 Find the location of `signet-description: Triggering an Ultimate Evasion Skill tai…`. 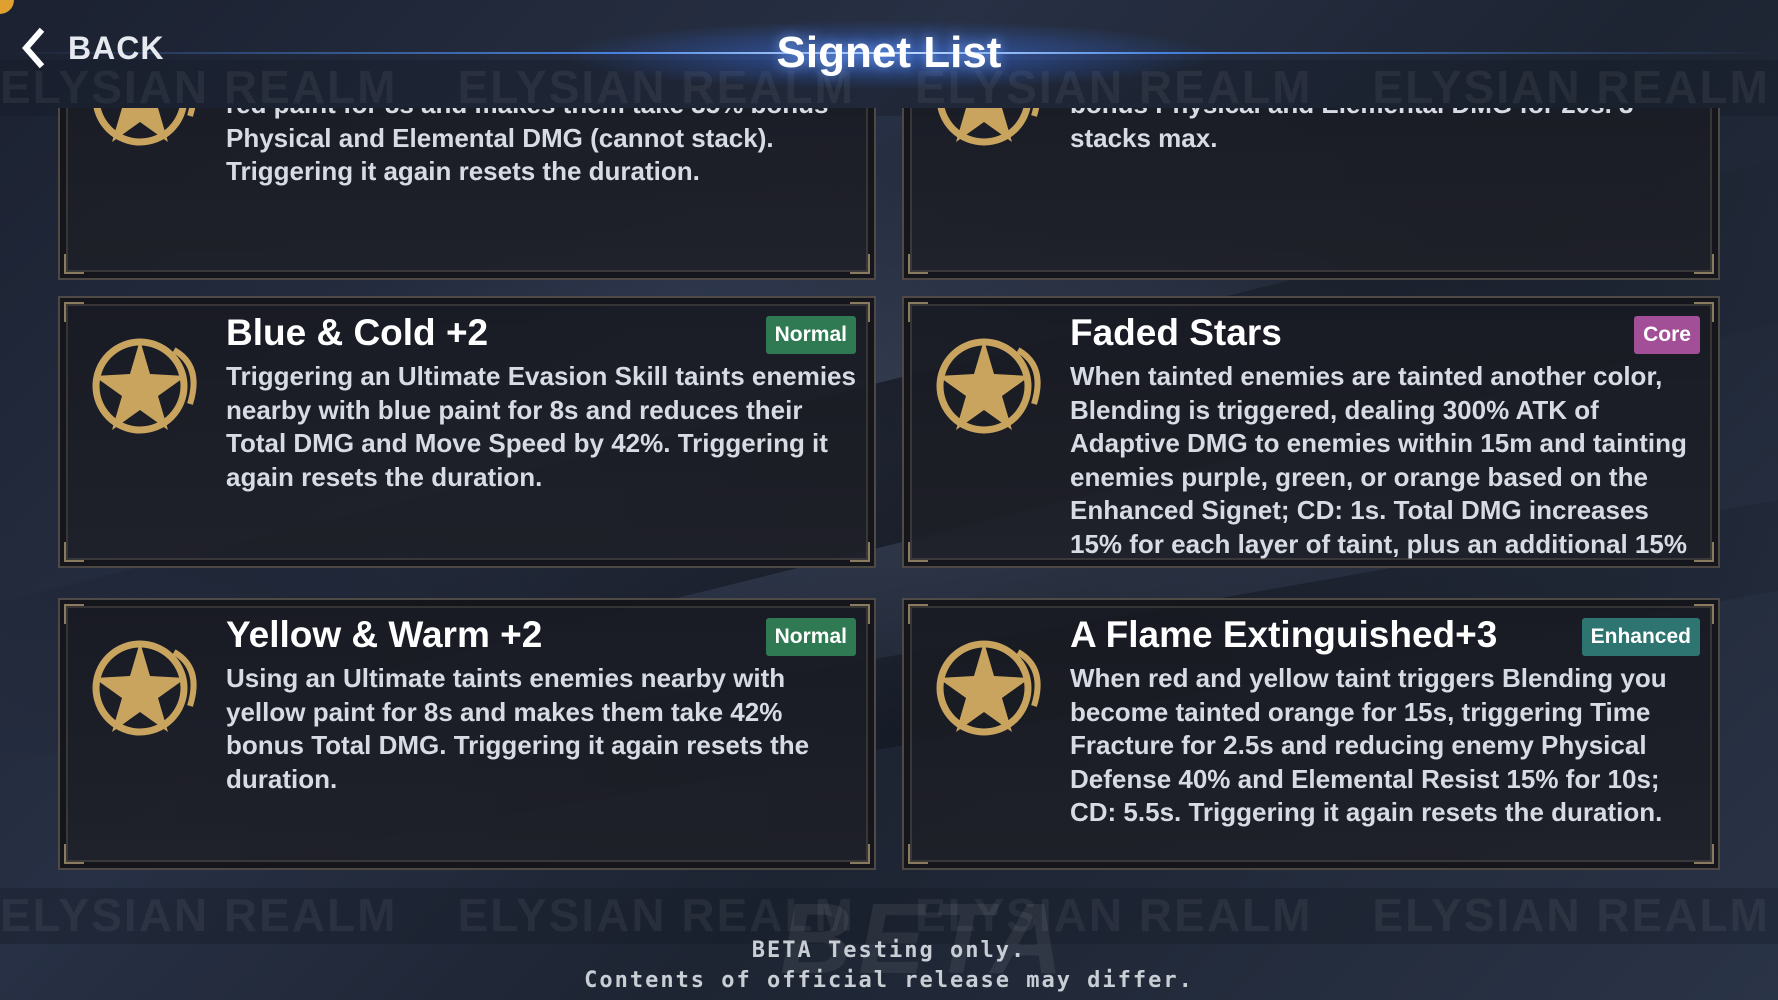

signet-description: Triggering an Ultimate Evasion Skill tai… is located at coordinates (541, 426).